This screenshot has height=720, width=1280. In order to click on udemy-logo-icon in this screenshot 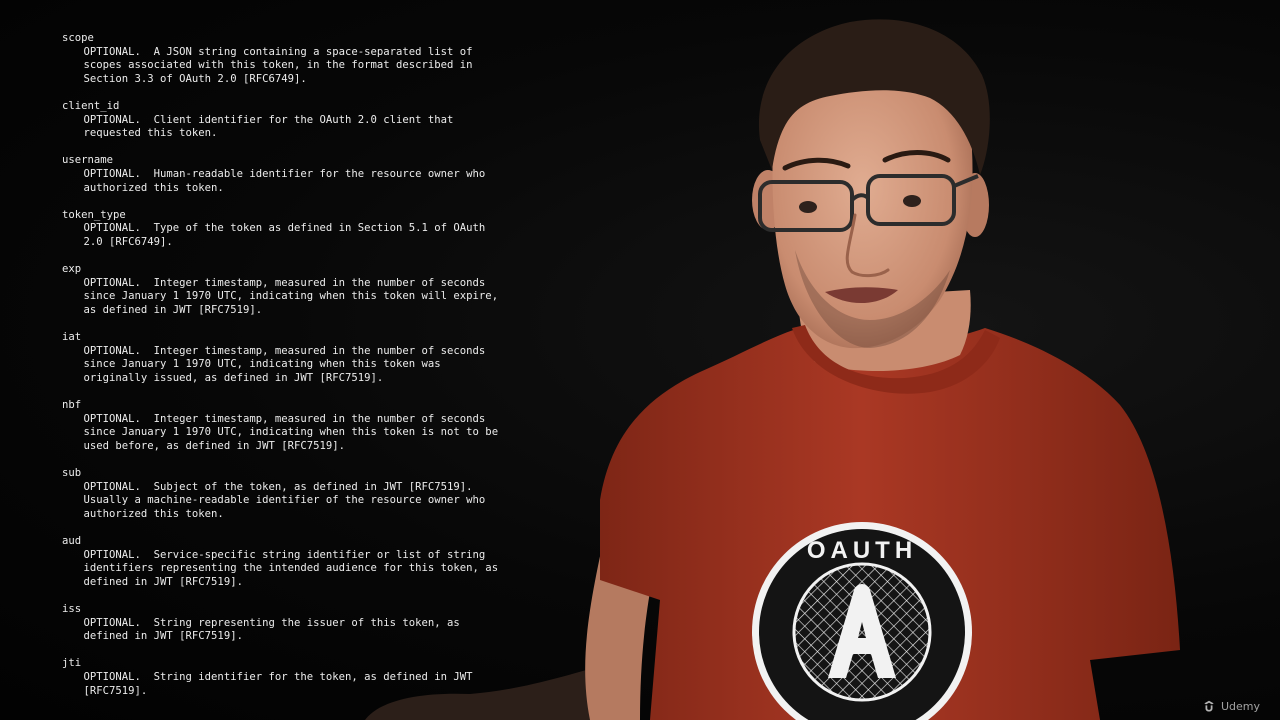, I will do `click(1209, 706)`.